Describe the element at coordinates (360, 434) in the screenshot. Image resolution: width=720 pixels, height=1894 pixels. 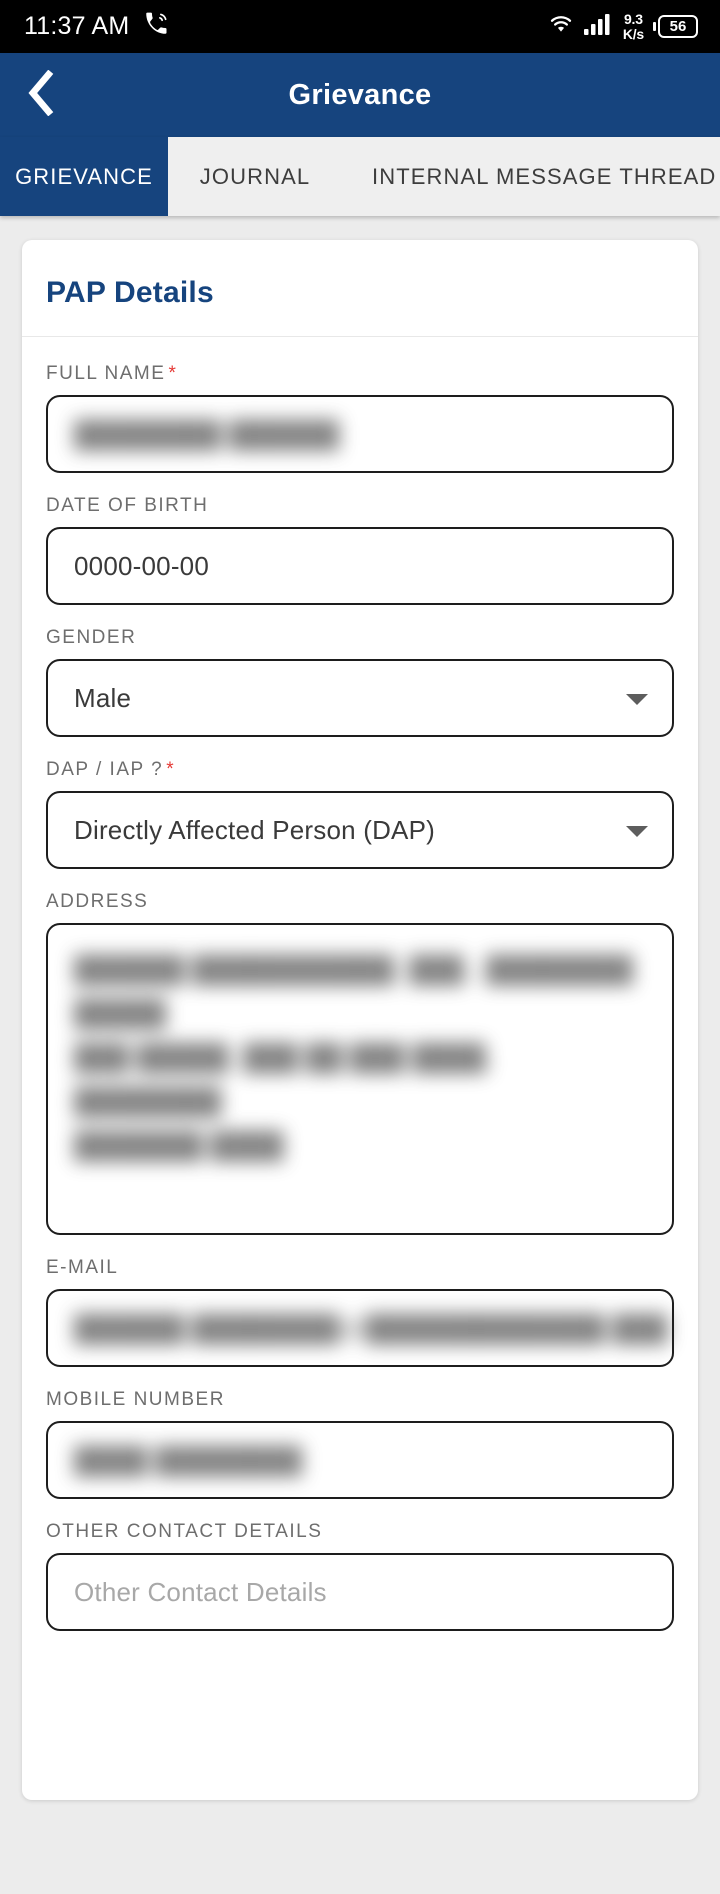
I see `input-full-name: ████████ ██████` at that location.